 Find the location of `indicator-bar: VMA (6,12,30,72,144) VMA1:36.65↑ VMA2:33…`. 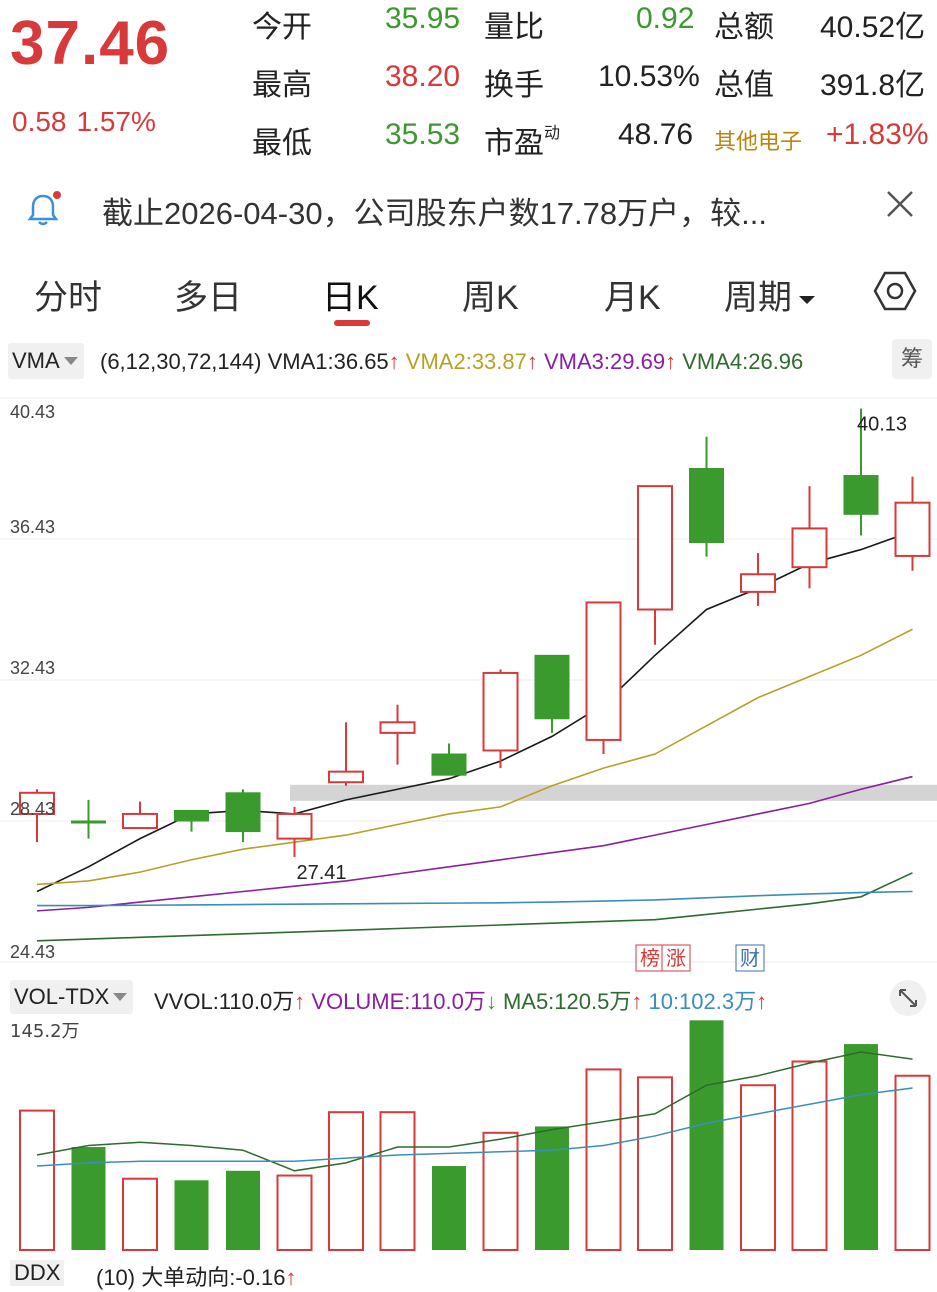

indicator-bar: VMA (6,12,30,72,144) VMA1:36.65↑ VMA2:33… is located at coordinates (468, 361).